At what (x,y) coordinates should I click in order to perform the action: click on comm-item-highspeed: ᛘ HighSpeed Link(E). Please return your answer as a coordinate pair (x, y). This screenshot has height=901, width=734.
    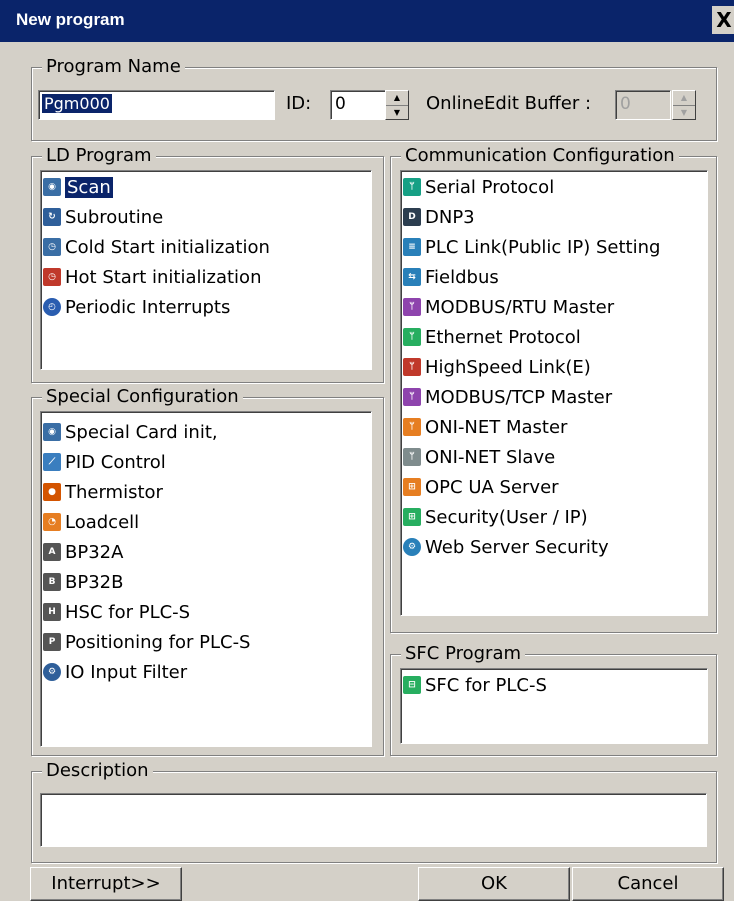
    Looking at the image, I should click on (497, 367).